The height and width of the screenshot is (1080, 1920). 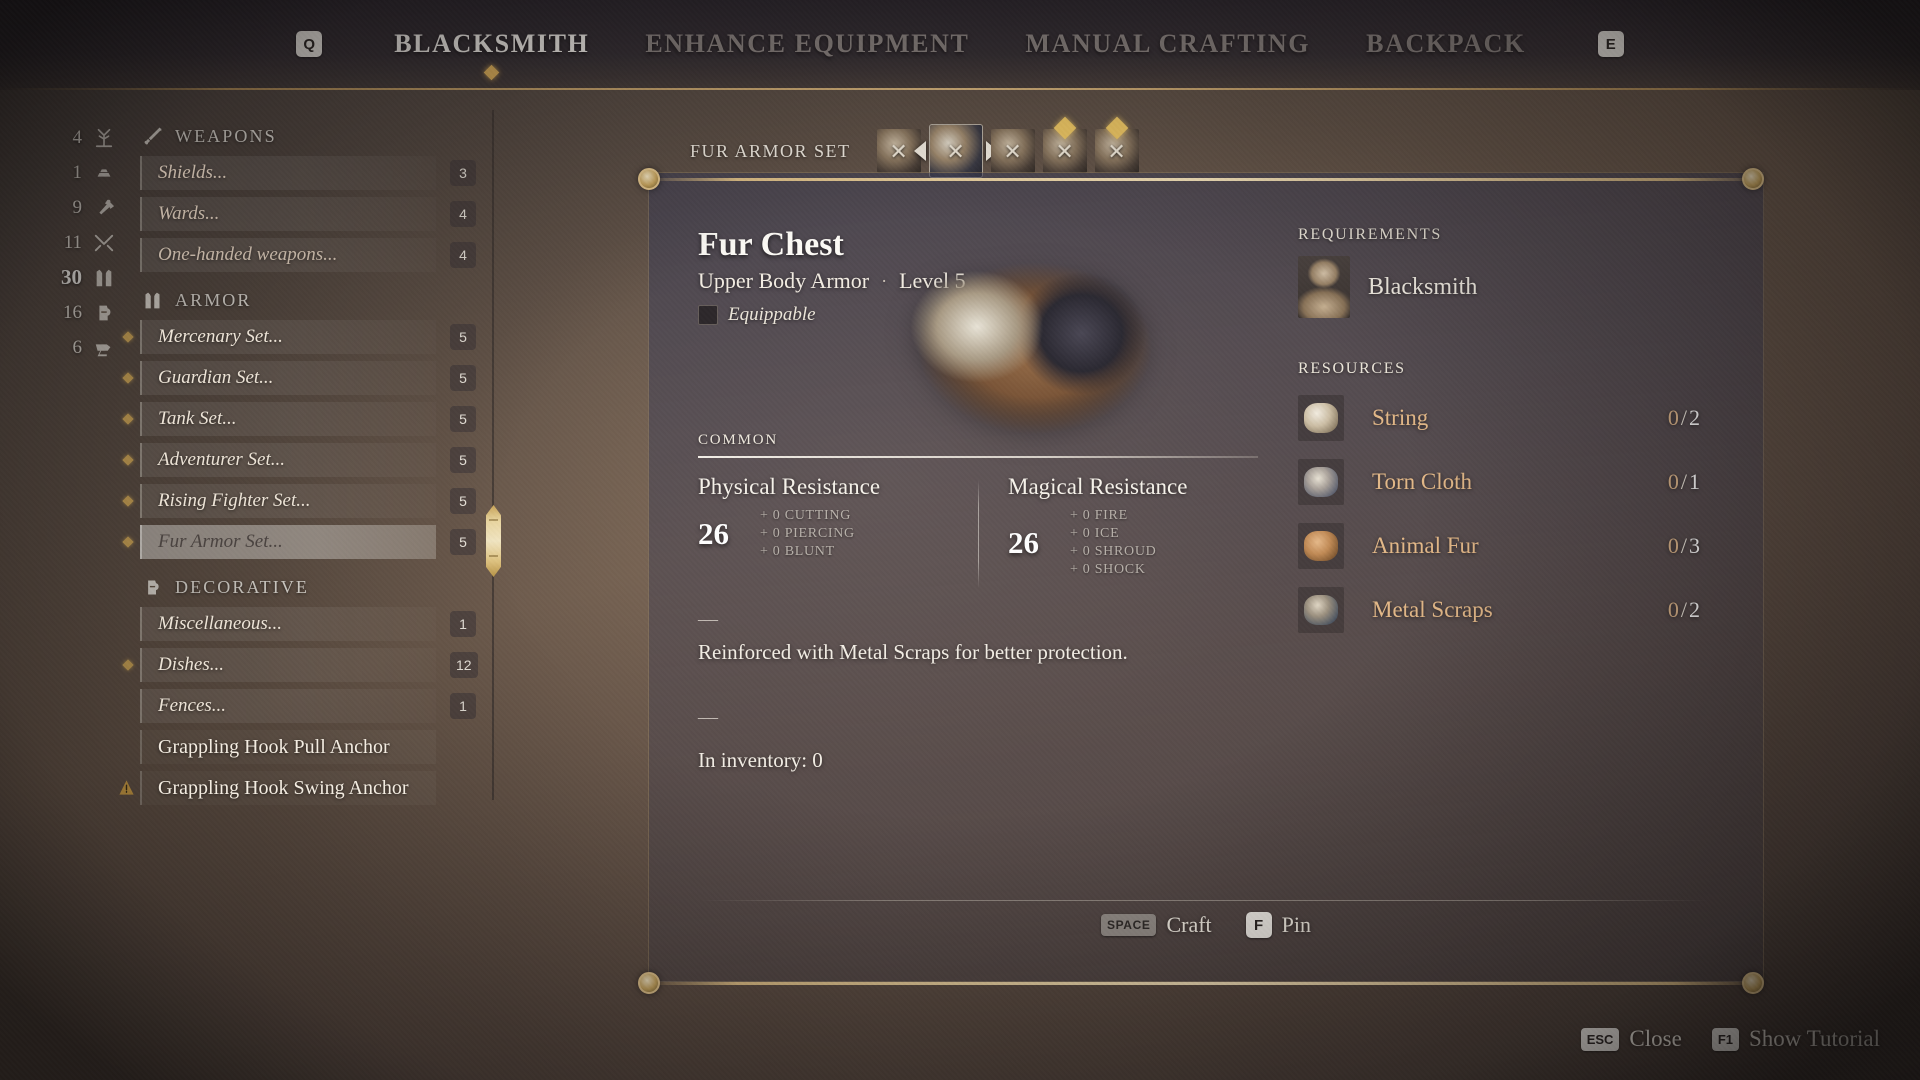 I want to click on fur-gloves-slot: ✕, so click(x=1012, y=151).